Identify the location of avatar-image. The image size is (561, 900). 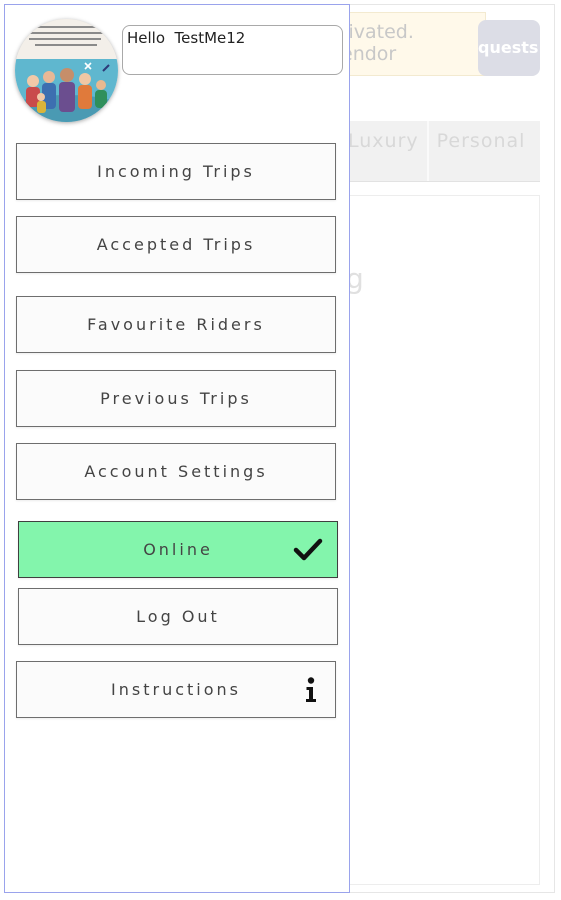
(66, 70).